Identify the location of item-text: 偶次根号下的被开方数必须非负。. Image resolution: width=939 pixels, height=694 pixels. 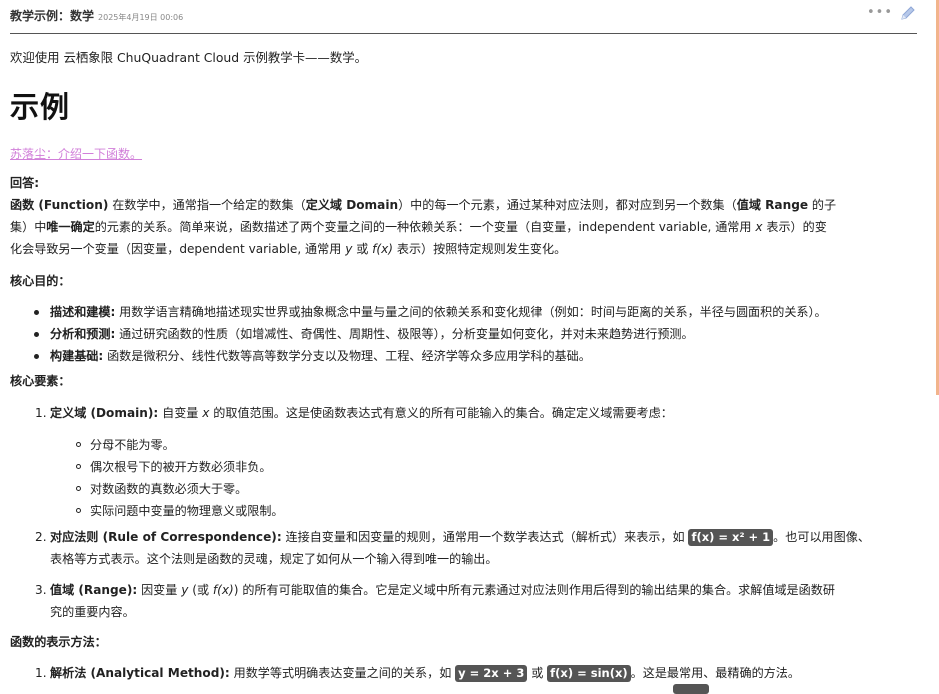
(181, 467).